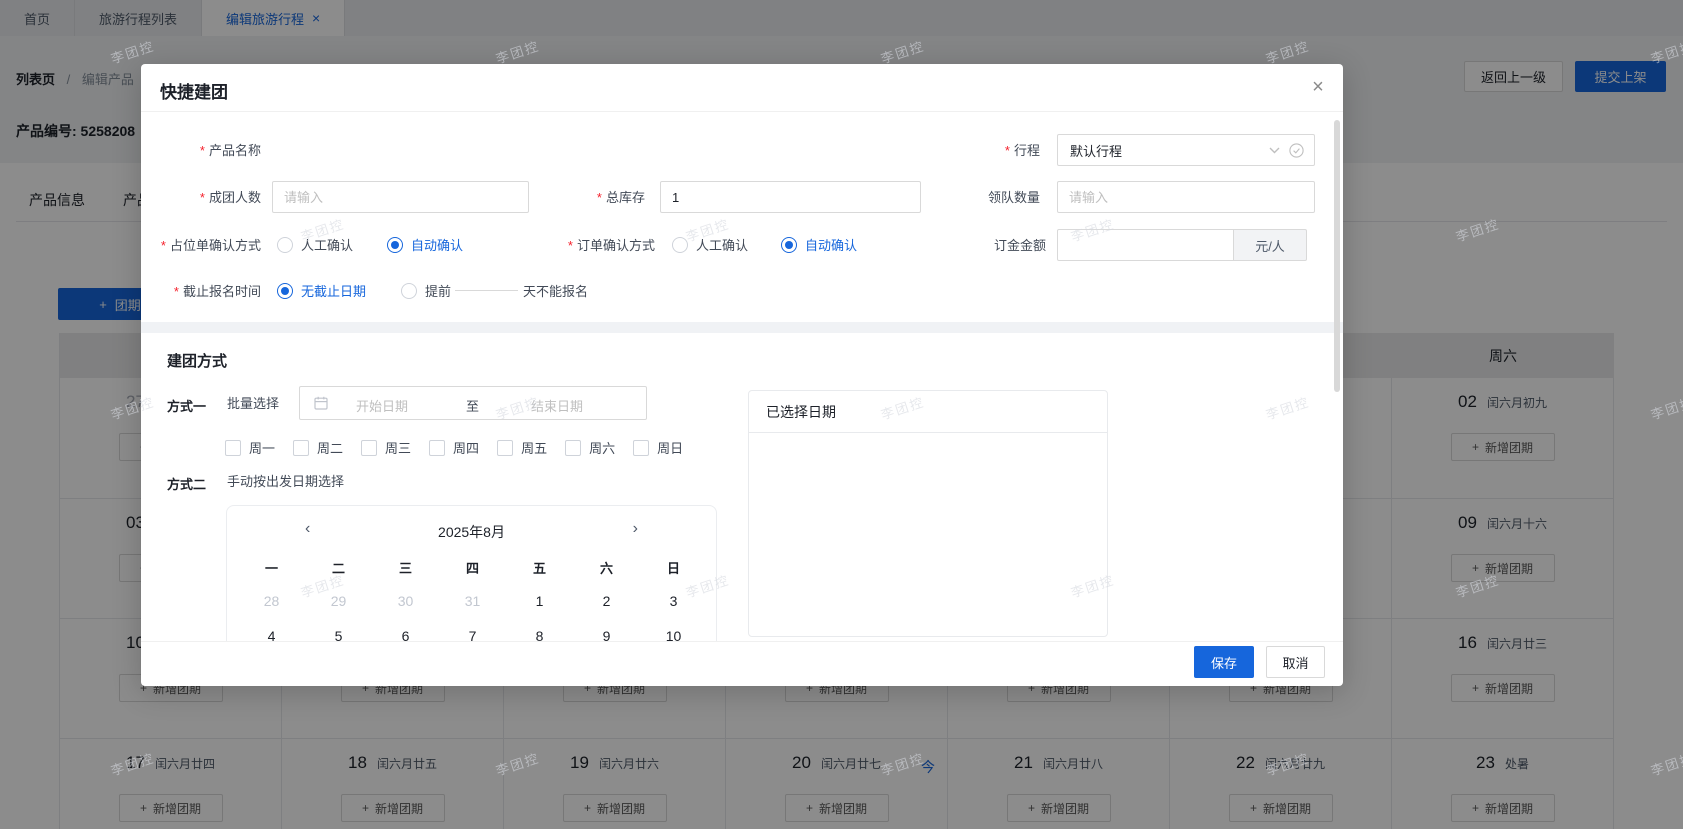 The image size is (1683, 829). I want to click on mini-weekday-label: 五, so click(539, 568).